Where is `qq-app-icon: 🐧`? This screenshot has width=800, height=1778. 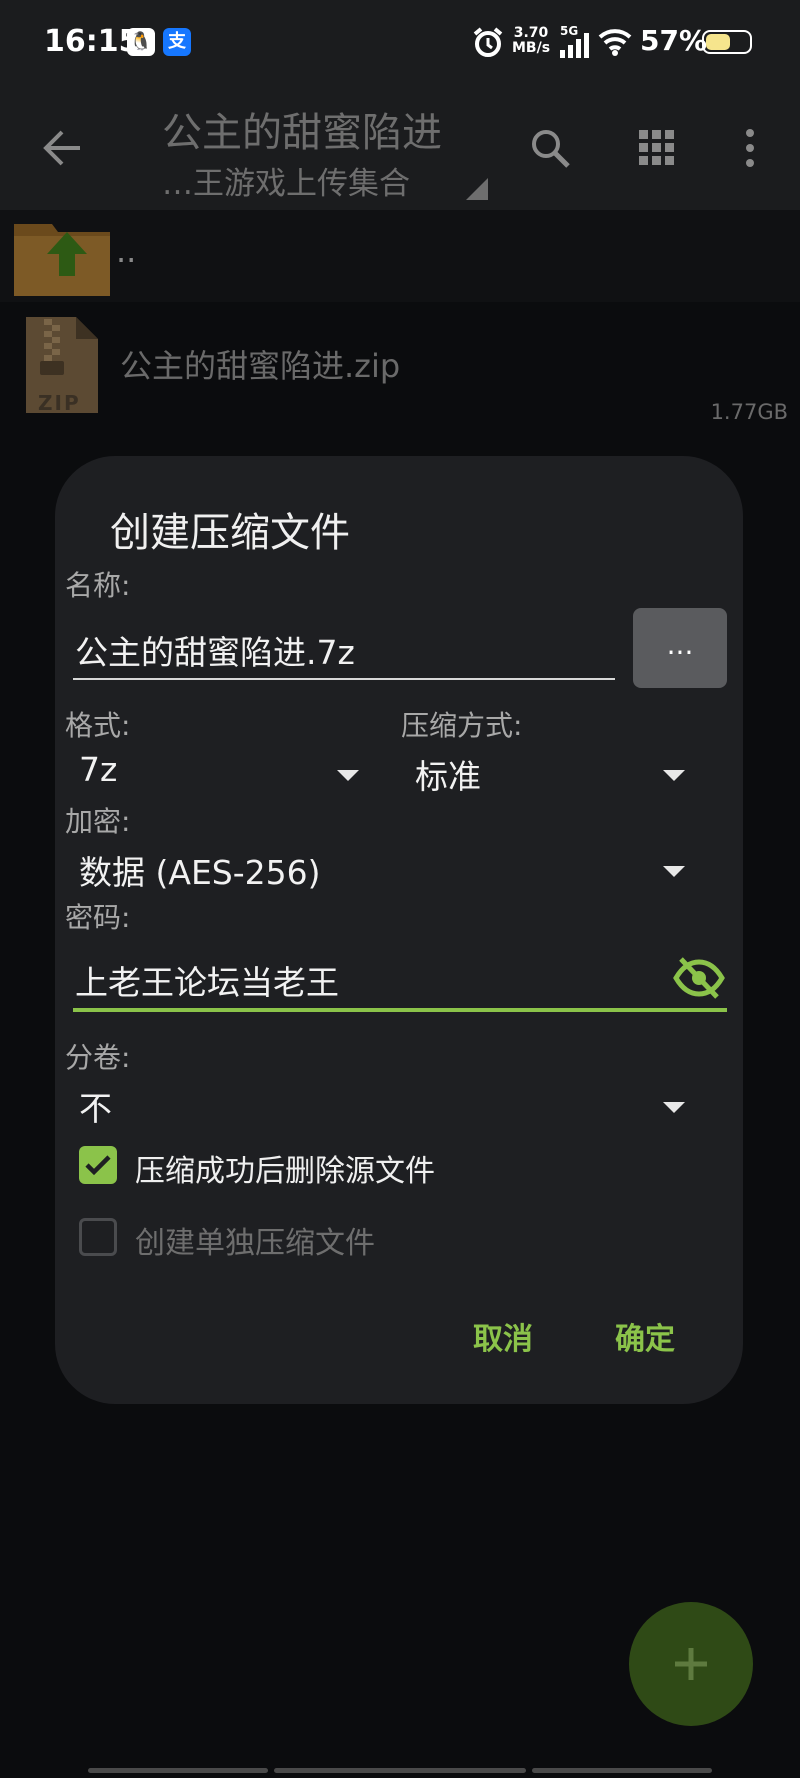
qq-app-icon: 🐧 is located at coordinates (141, 42).